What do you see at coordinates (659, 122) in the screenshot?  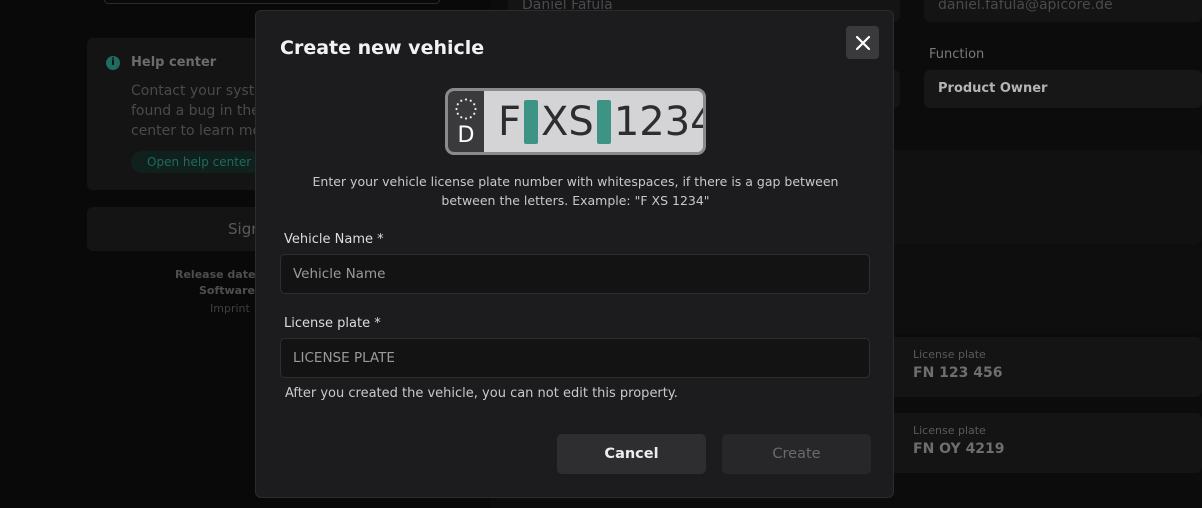 I see `plate-segment-number: 1234` at bounding box center [659, 122].